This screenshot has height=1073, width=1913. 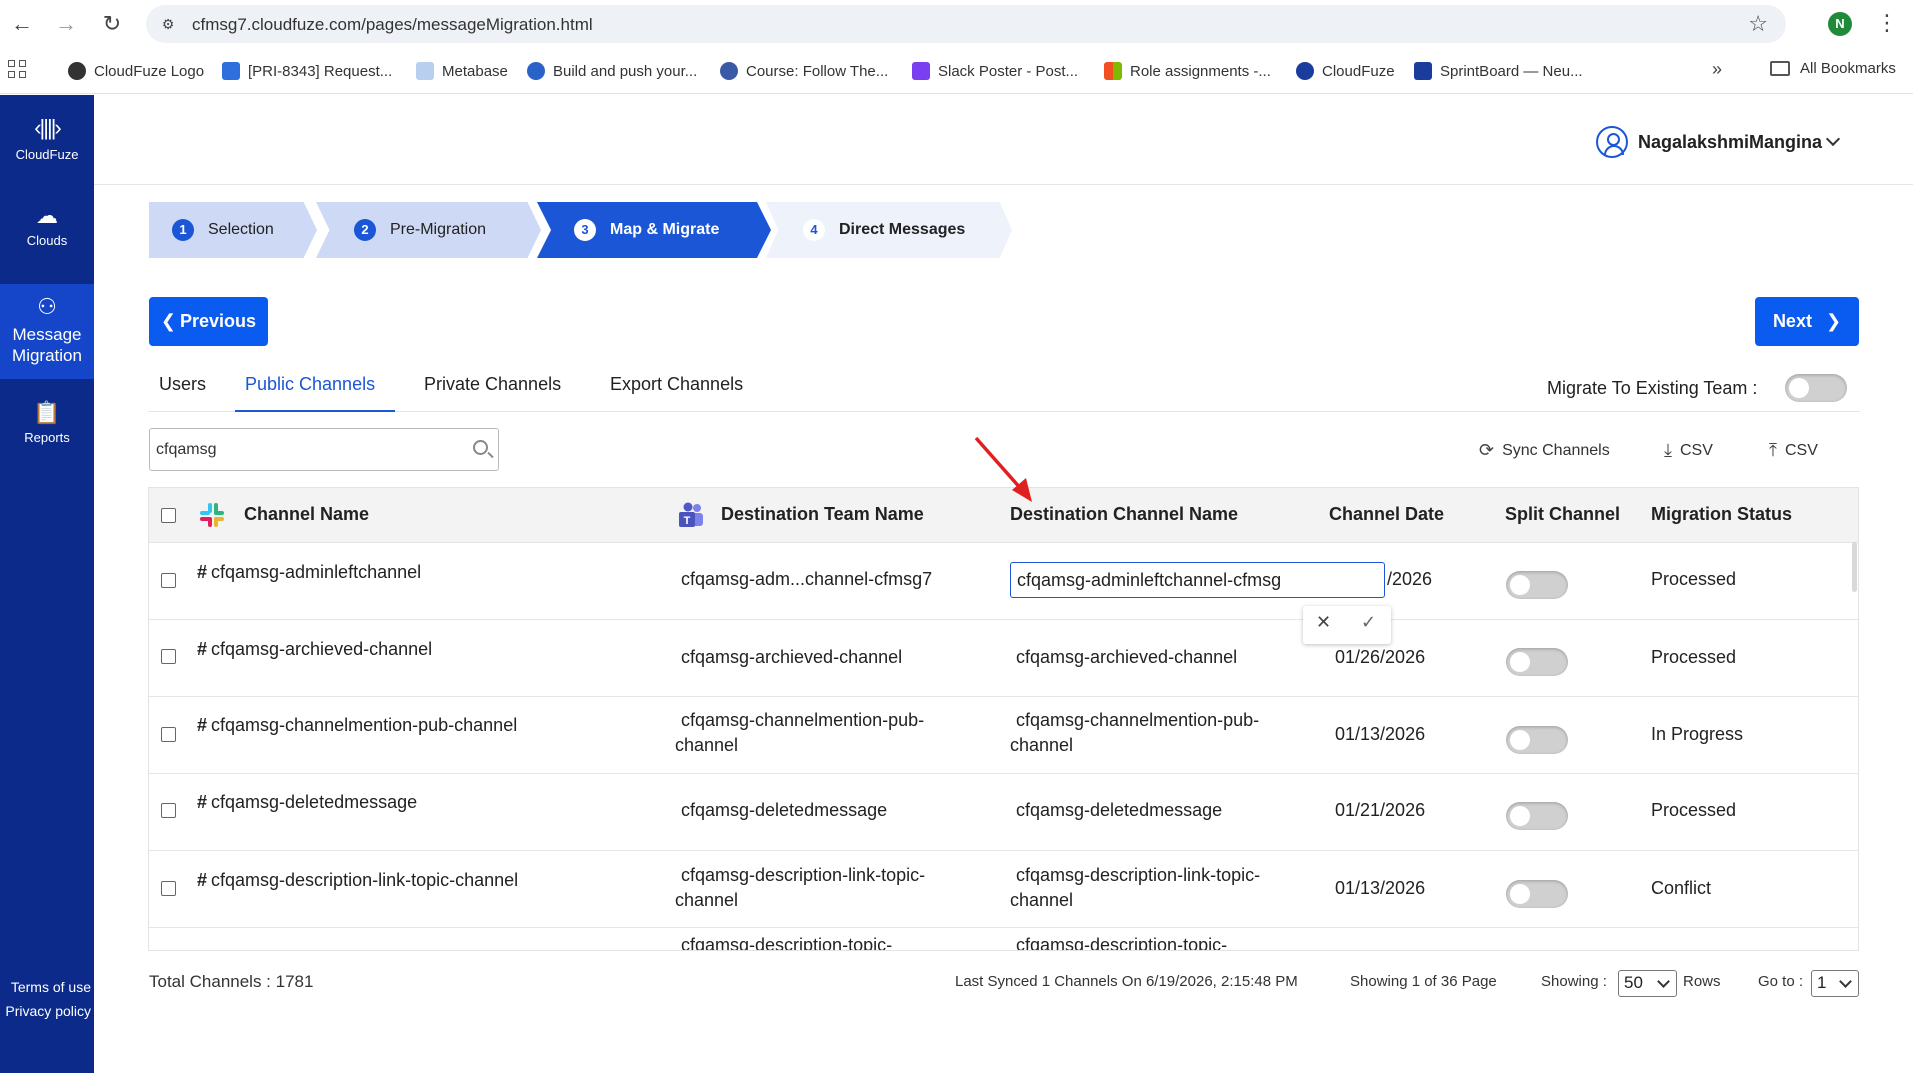 What do you see at coordinates (1807, 321) in the screenshot?
I see `next-button: Next ❯` at bounding box center [1807, 321].